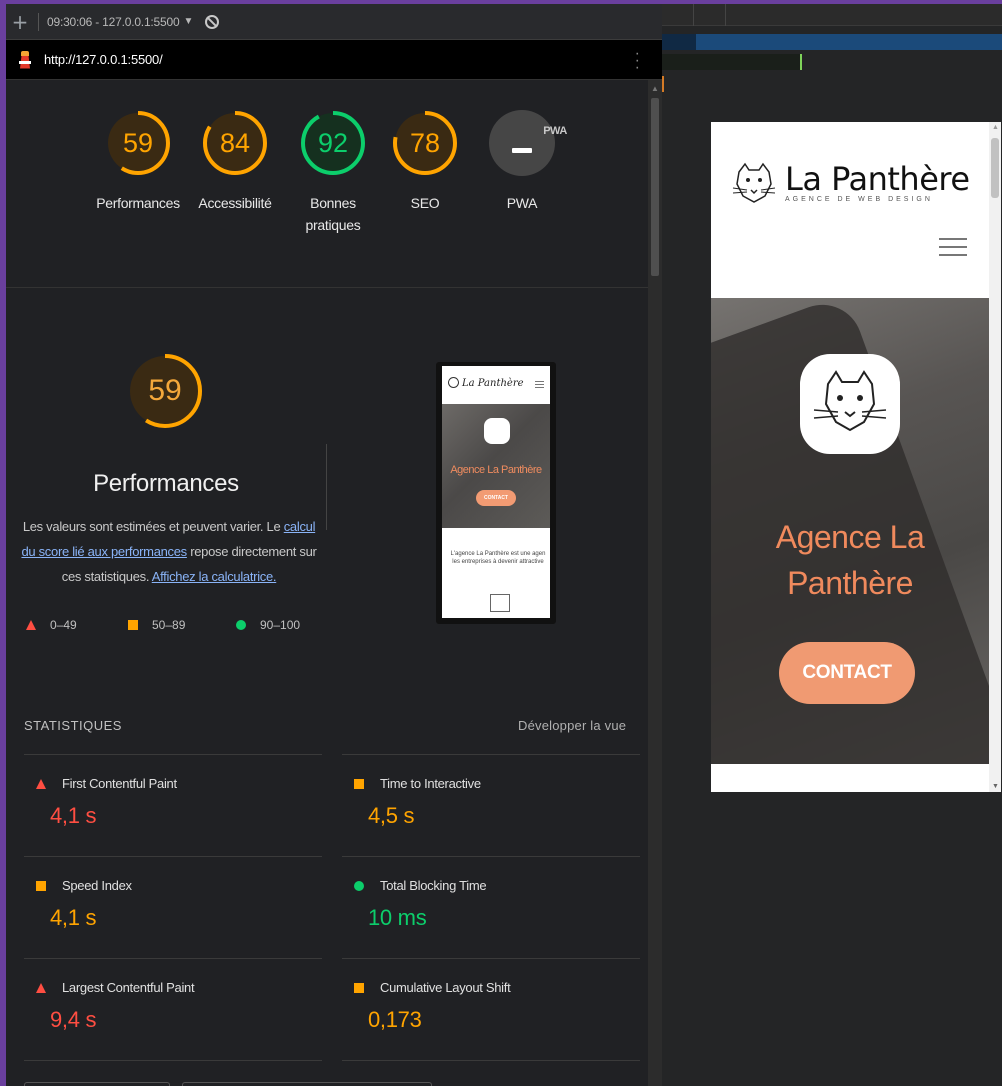  I want to click on site-header: La Panthère AGENCE DE WEB DESIGN, so click(850, 210).